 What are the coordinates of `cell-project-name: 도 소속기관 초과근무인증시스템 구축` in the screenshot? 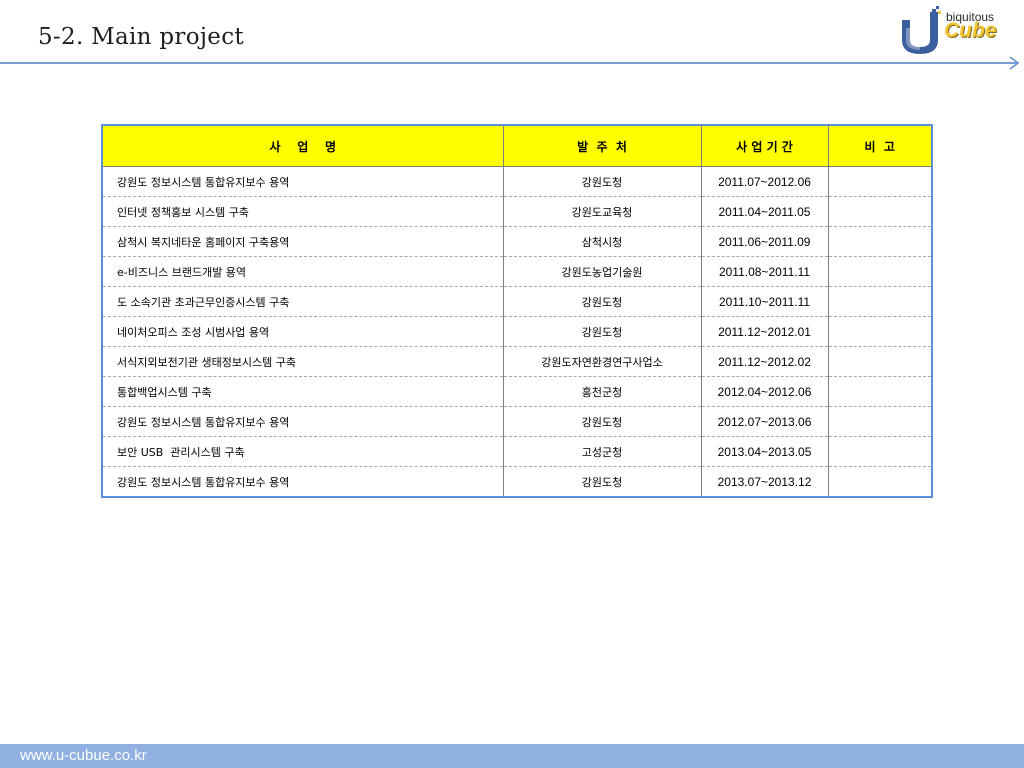 It's located at (303, 301).